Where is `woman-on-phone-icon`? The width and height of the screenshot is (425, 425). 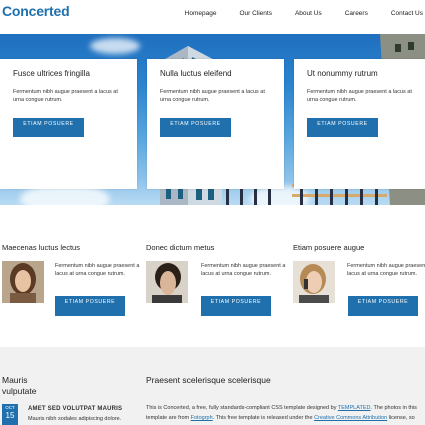
woman-on-phone-icon is located at coordinates (314, 282).